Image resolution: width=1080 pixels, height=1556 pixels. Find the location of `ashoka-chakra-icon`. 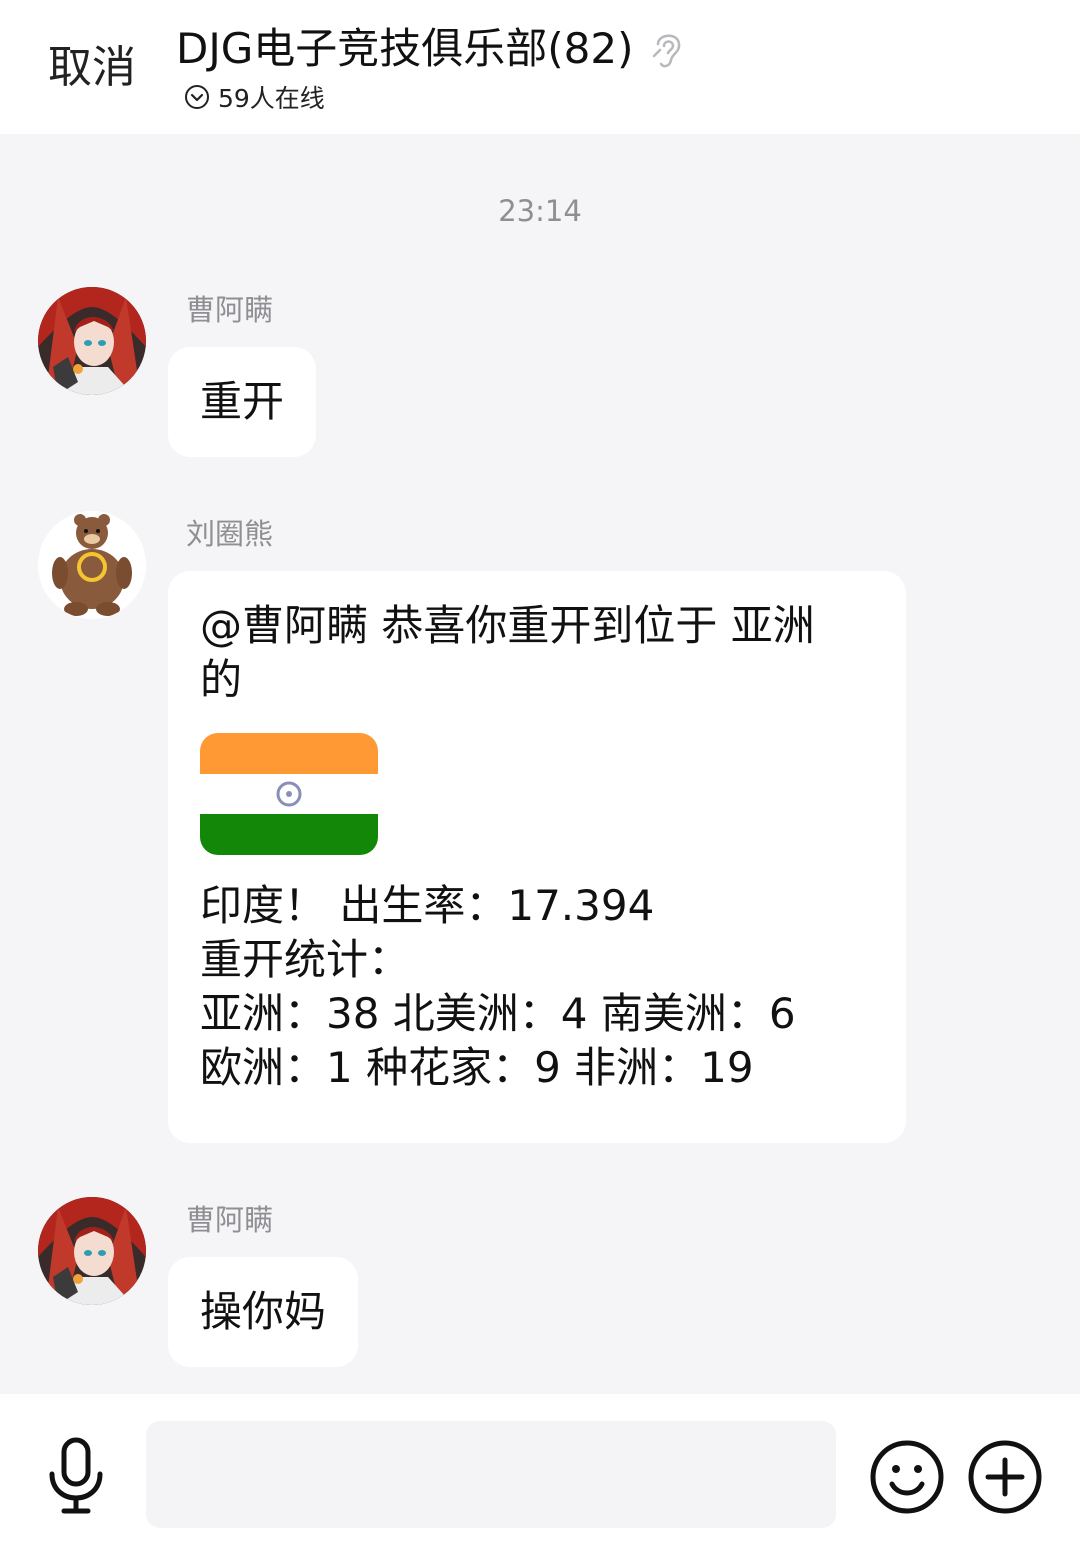

ashoka-chakra-icon is located at coordinates (289, 794).